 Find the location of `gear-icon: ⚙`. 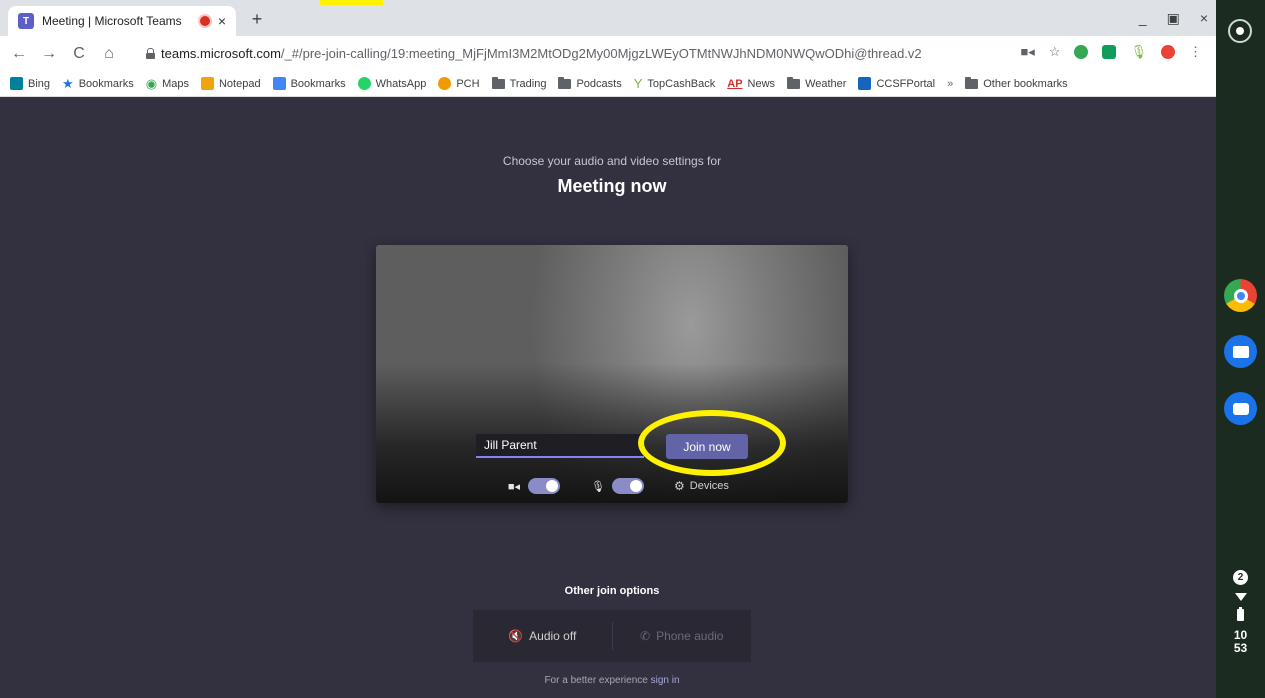

gear-icon: ⚙ is located at coordinates (679, 486).